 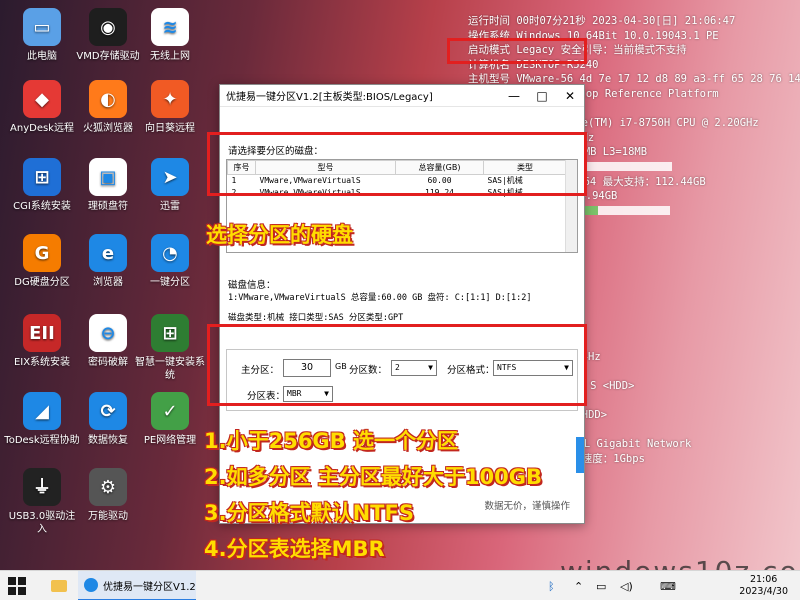 I want to click on start-button, so click(x=17, y=586).